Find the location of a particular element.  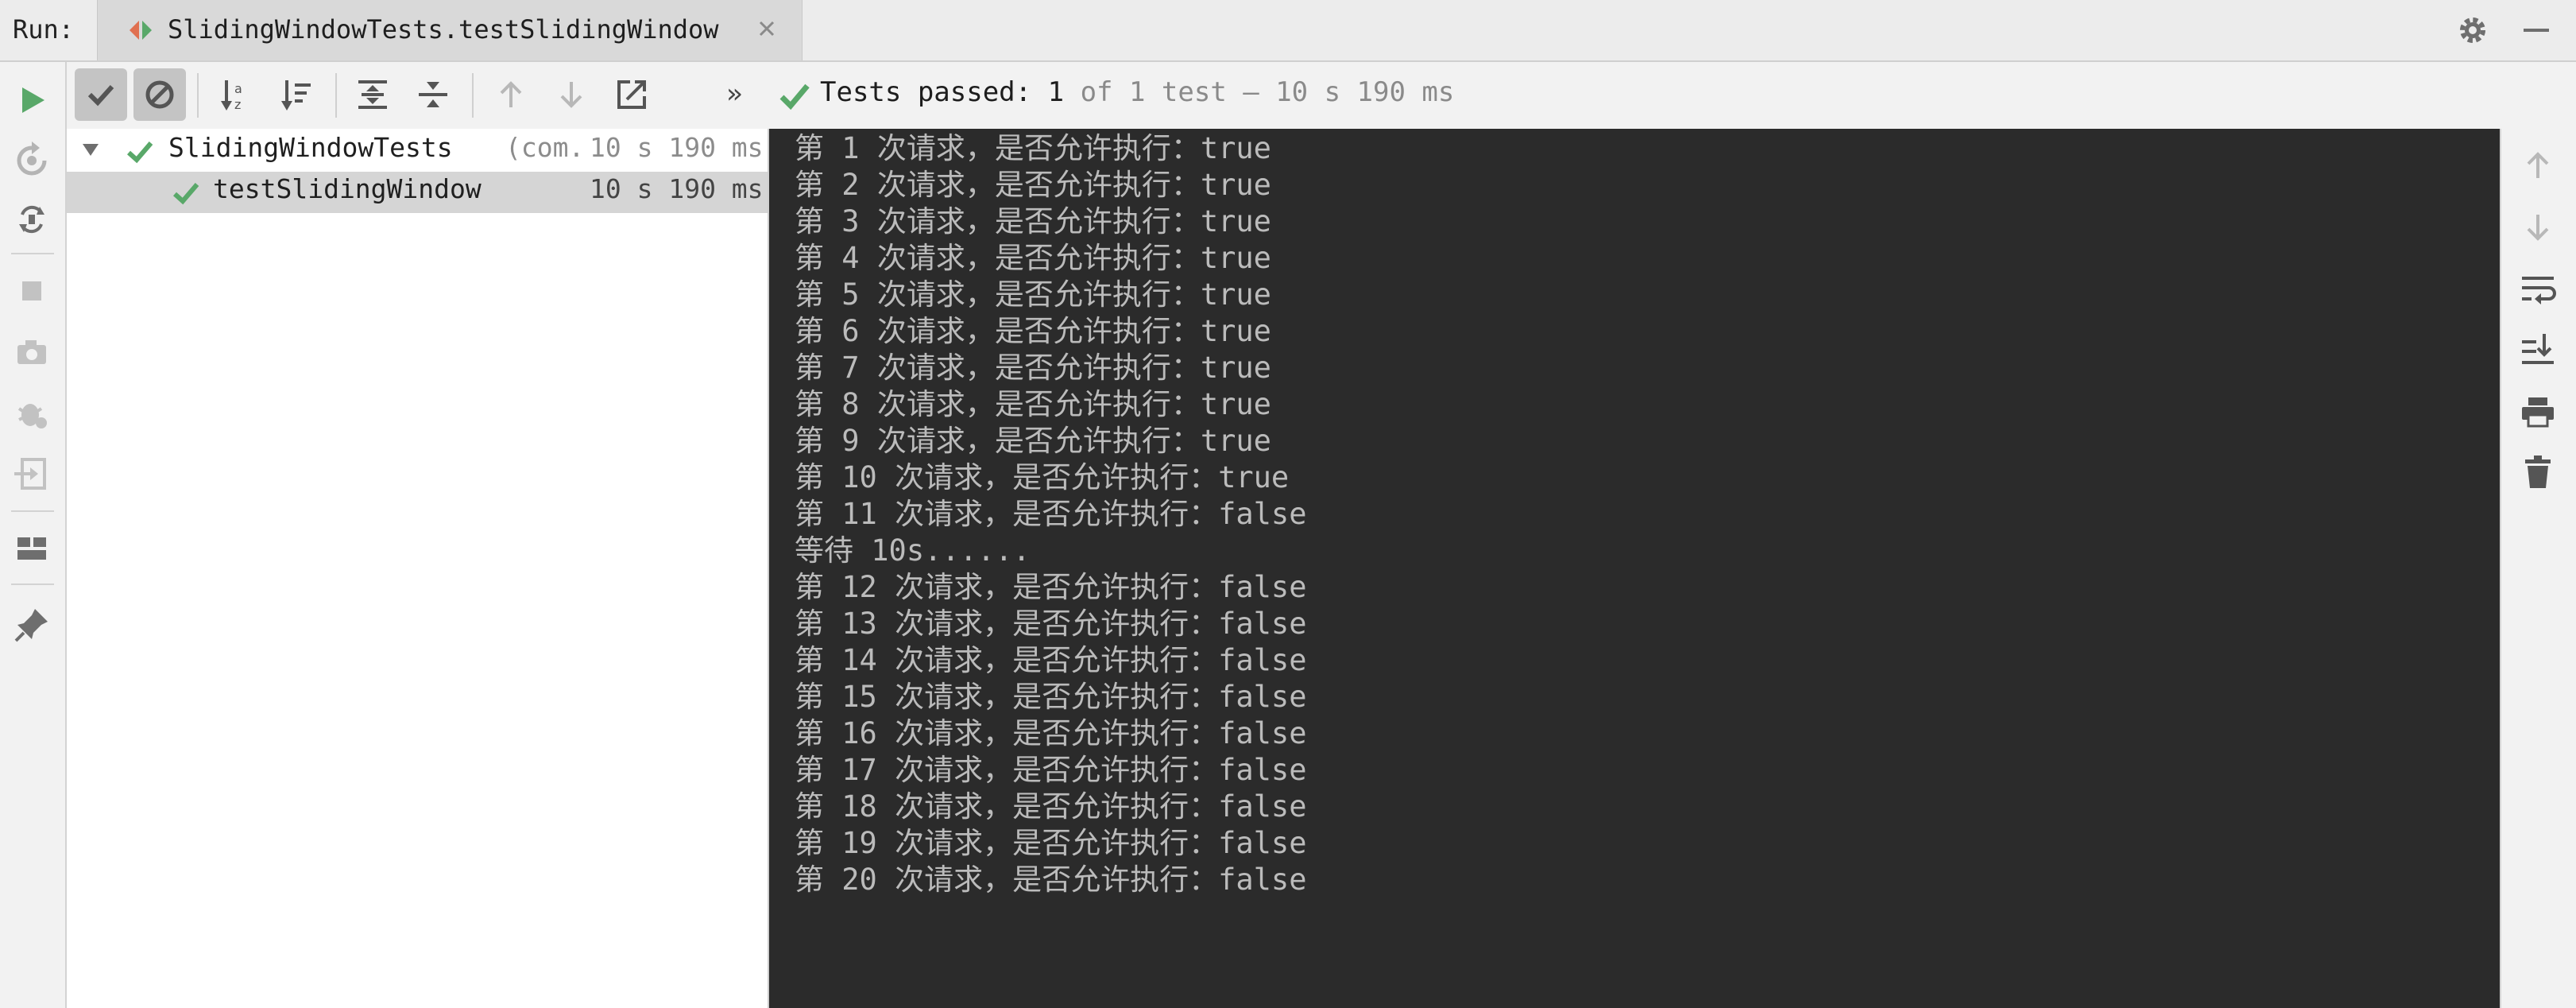

console-line: 第 6 次请求，是否允许执行：true is located at coordinates (1033, 331).